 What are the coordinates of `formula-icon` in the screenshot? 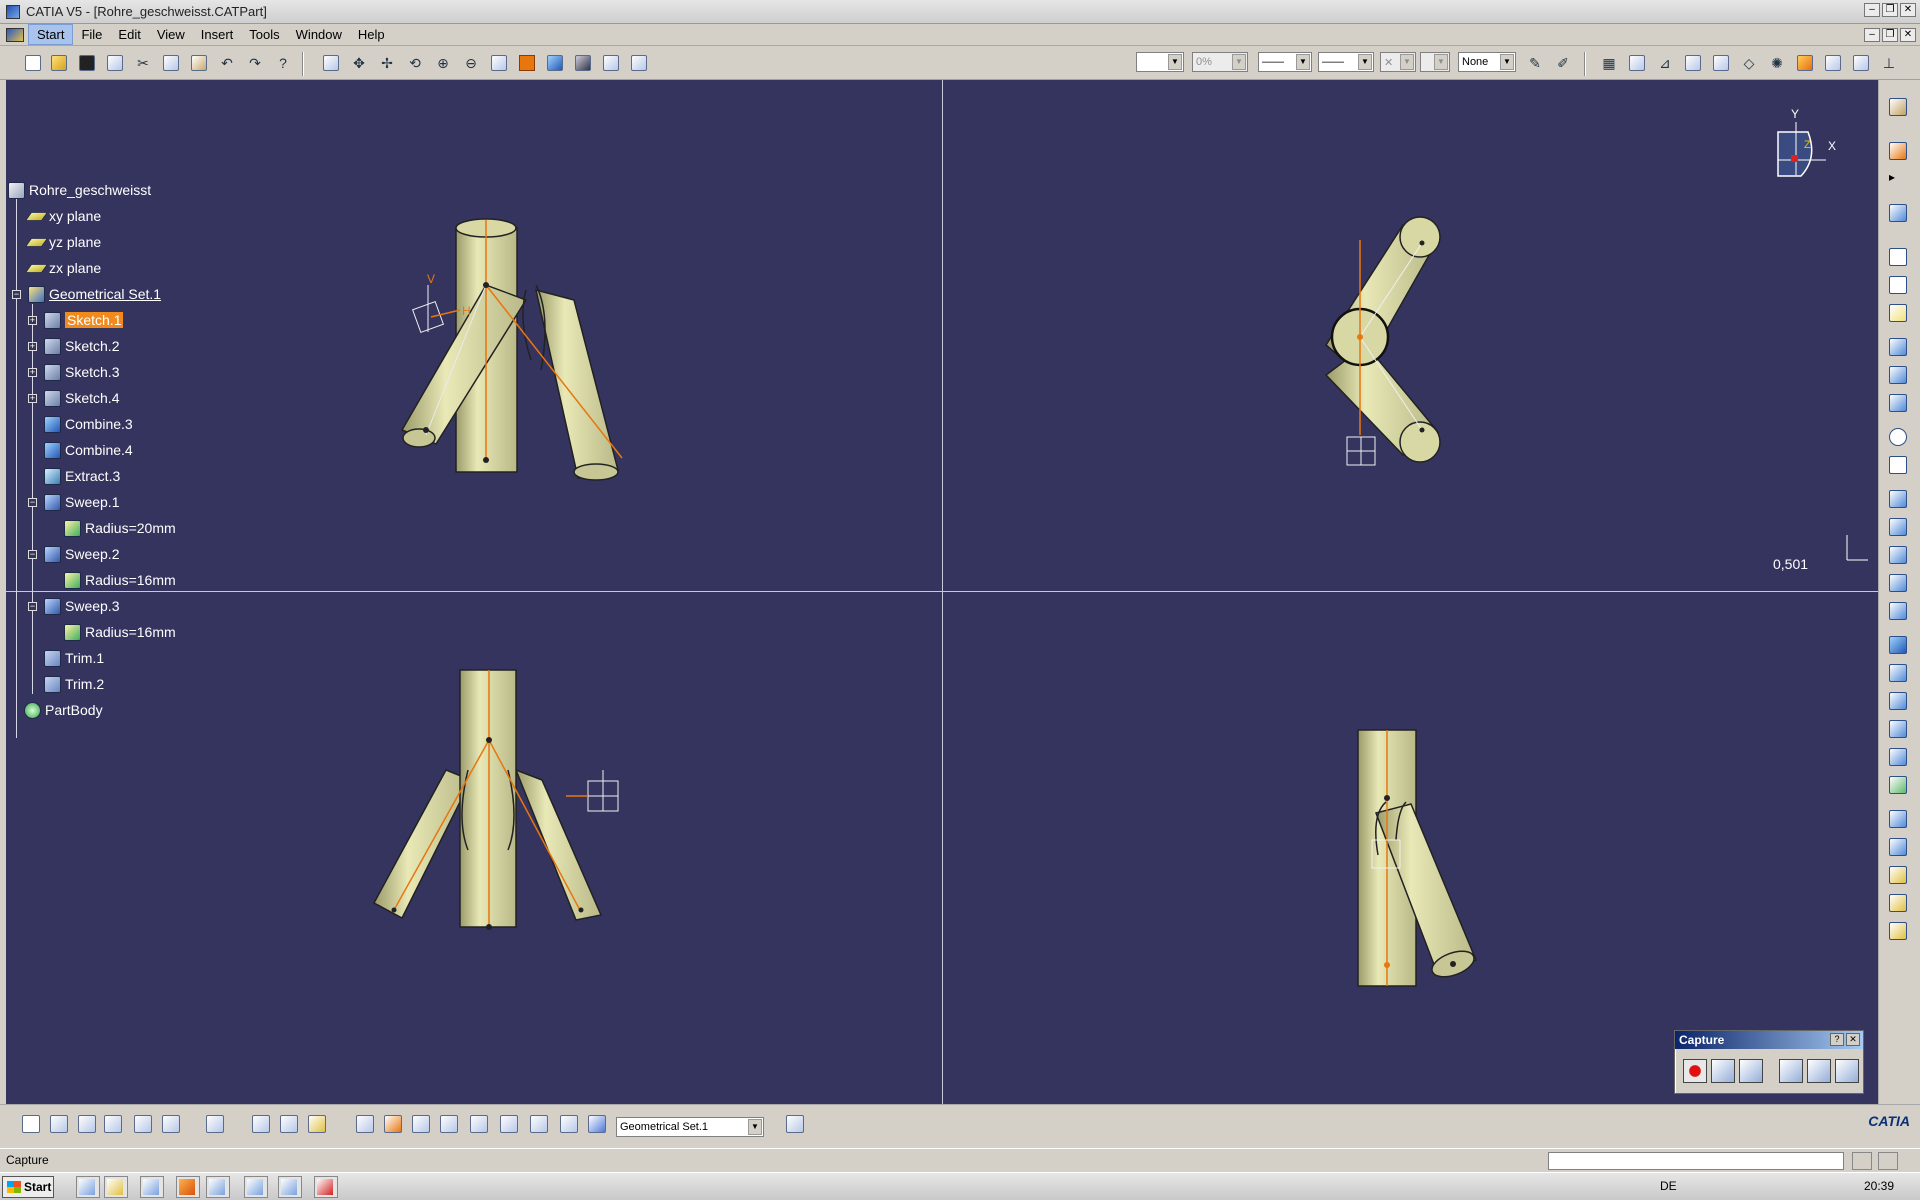 It's located at (33, 1126).